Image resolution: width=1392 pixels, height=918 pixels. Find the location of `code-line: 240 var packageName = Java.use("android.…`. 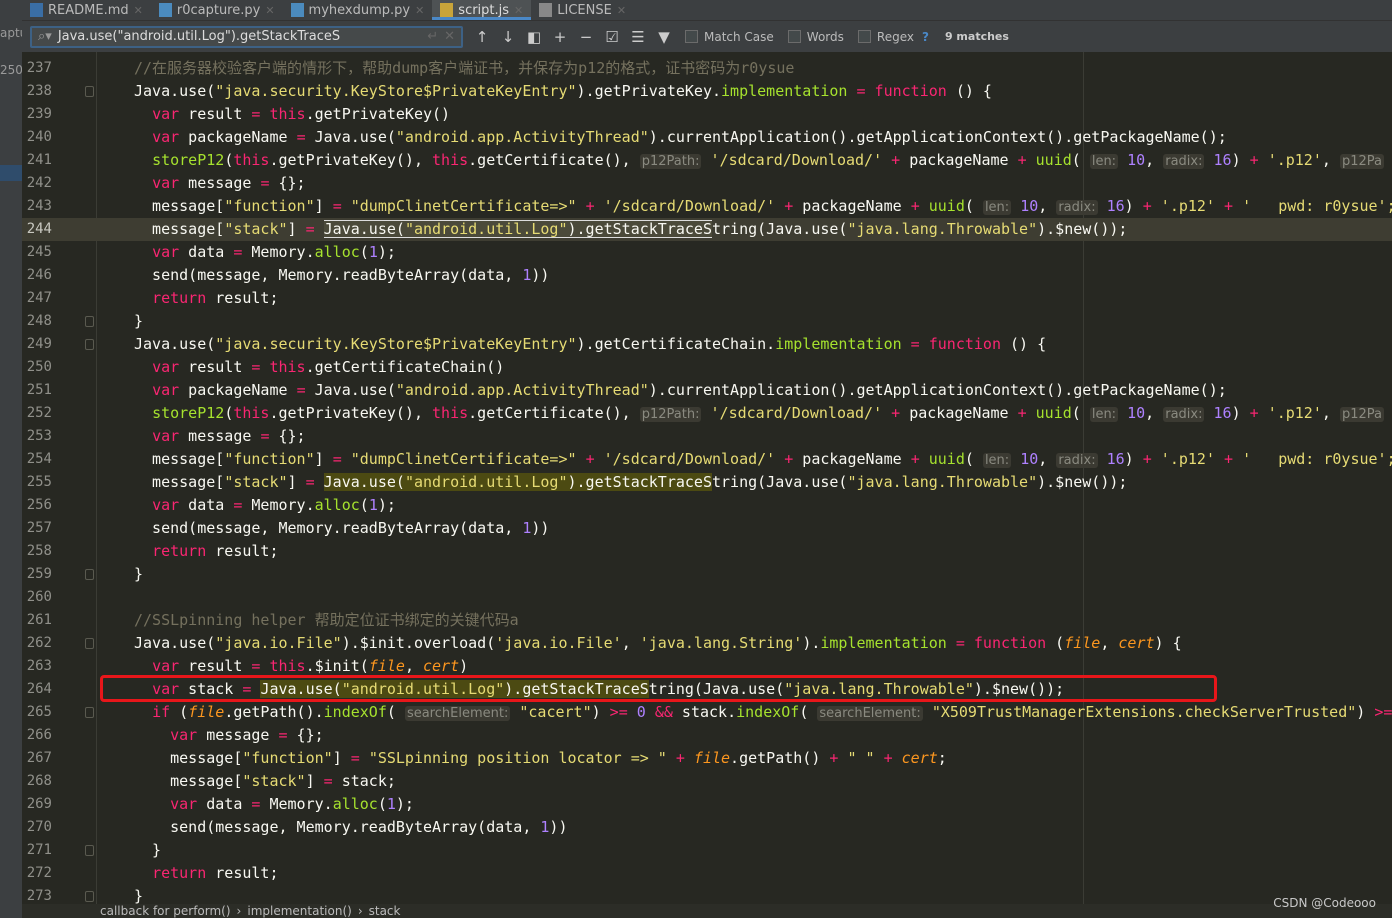

code-line: 240 var packageName = Java.use("android.… is located at coordinates (707, 137).